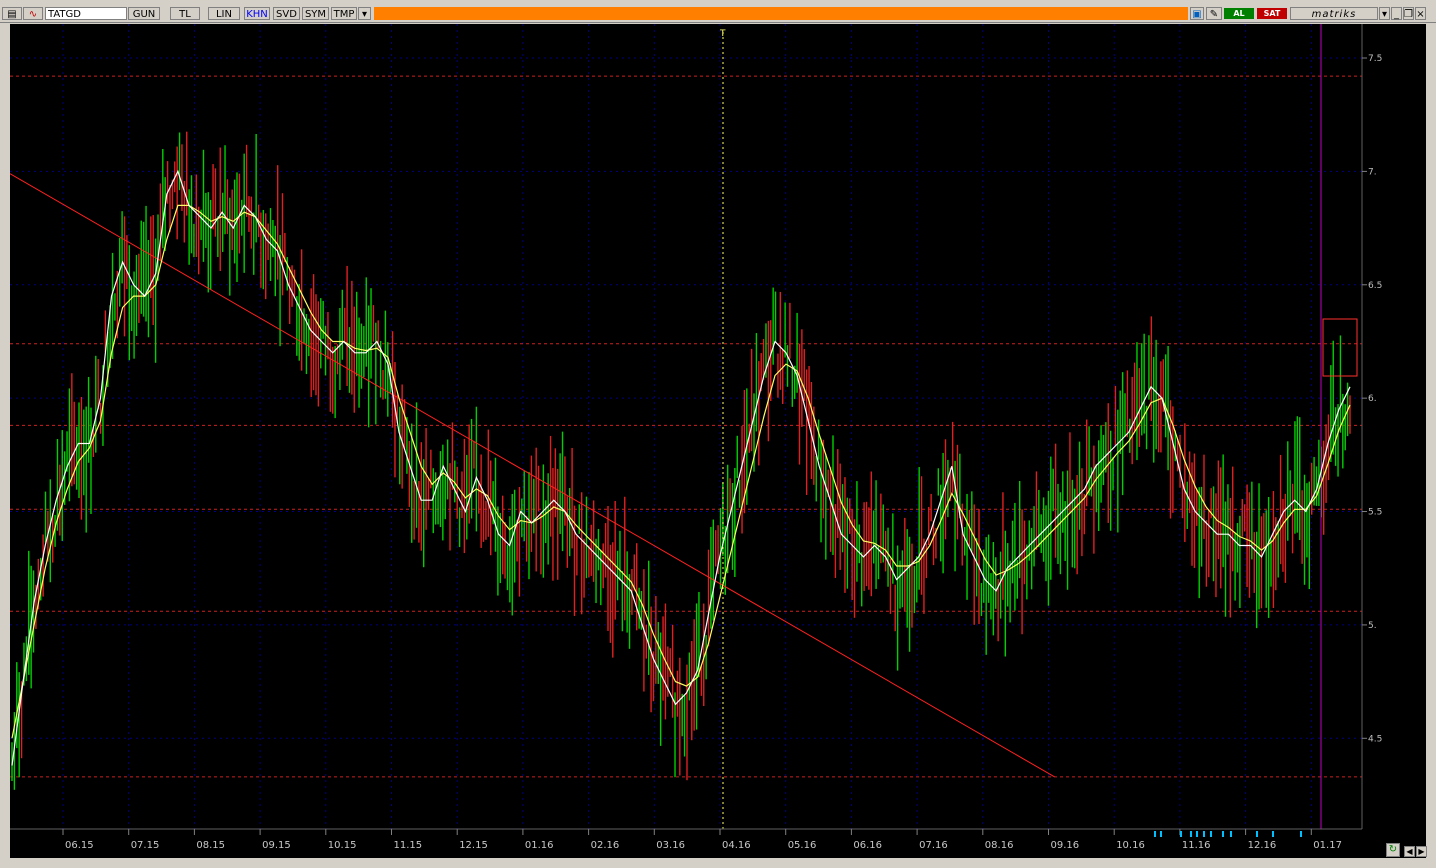 The height and width of the screenshot is (868, 1436). What do you see at coordinates (999, 845) in the screenshot?
I see `x-tick-label: 08.16` at bounding box center [999, 845].